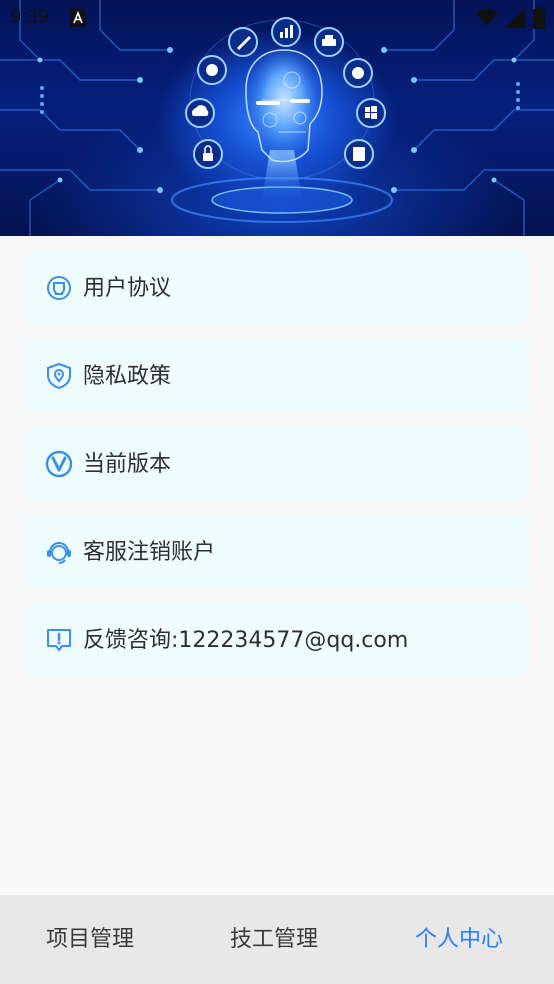  Describe the element at coordinates (59, 464) in the screenshot. I see `version-v-icon` at that location.